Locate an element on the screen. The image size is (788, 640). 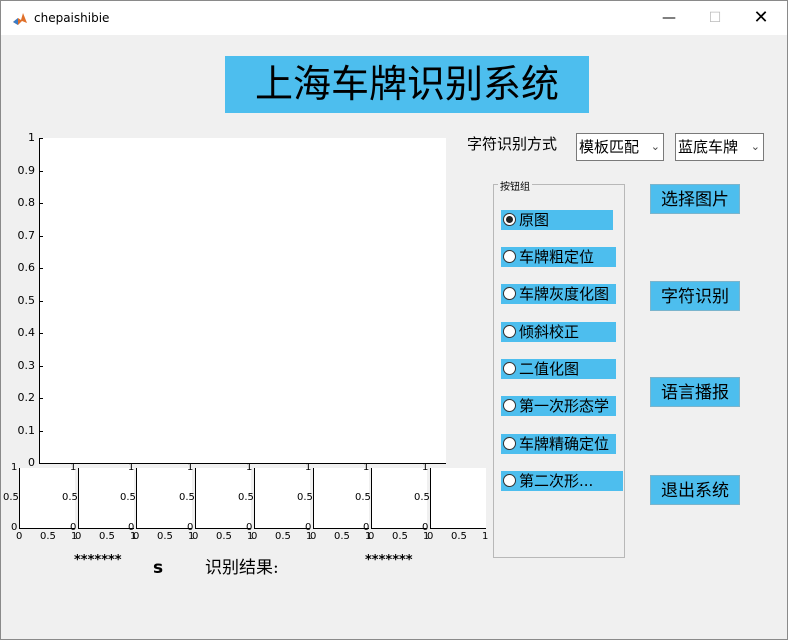
ytick-label: 0.3 is located at coordinates (26, 365).